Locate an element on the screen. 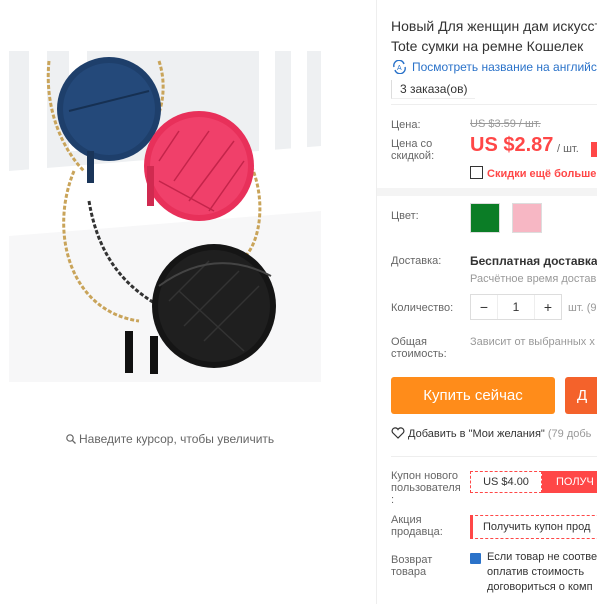  more-discounts-link: Скидки ещё больше i is located at coordinates (533, 173).